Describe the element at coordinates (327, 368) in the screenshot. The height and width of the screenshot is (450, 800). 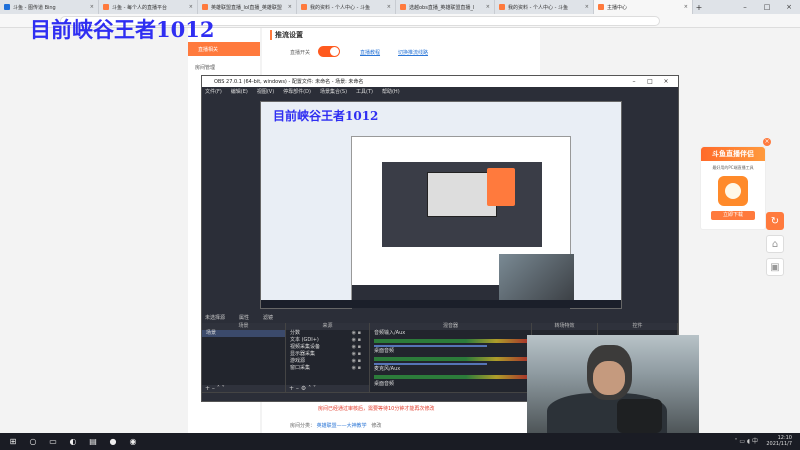
I see `source-item: 窗口采集 ◉ ▪` at that location.